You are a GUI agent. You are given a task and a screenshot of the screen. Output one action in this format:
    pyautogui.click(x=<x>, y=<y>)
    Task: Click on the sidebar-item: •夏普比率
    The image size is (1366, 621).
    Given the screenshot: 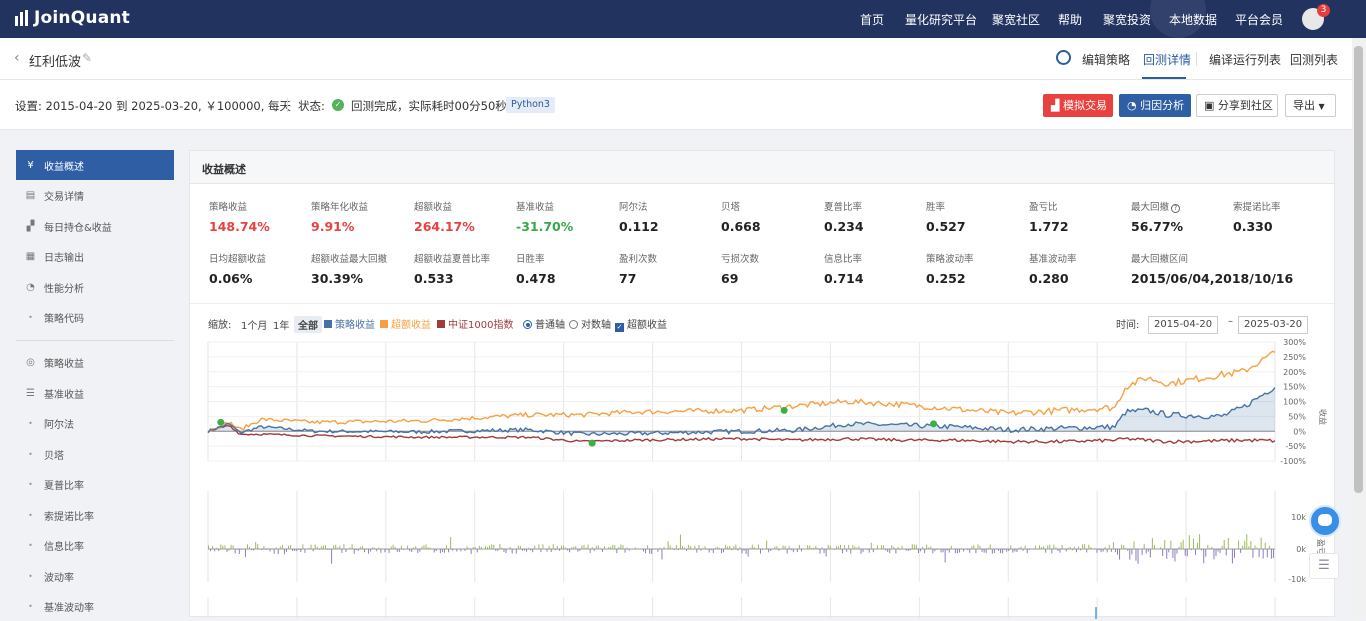 What is the action you would take?
    pyautogui.click(x=95, y=484)
    